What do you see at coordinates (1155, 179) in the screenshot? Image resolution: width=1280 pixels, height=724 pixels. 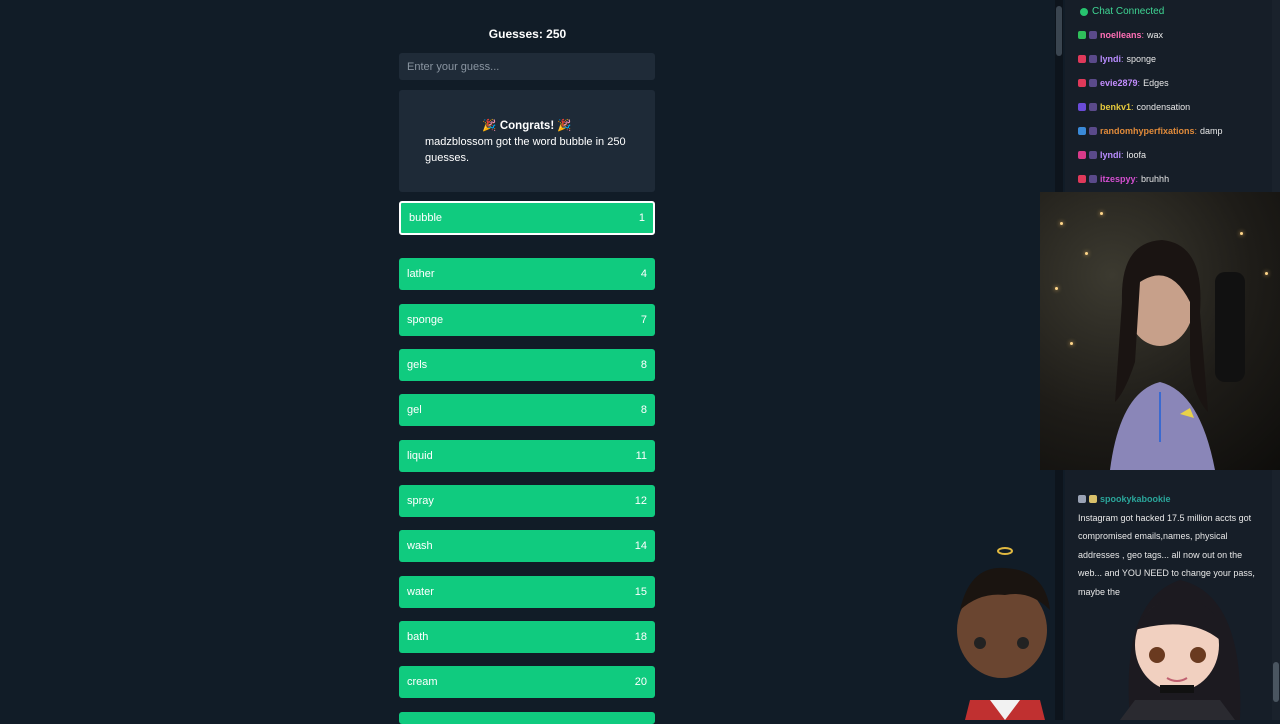 I see `chat-text: bruhhh` at bounding box center [1155, 179].